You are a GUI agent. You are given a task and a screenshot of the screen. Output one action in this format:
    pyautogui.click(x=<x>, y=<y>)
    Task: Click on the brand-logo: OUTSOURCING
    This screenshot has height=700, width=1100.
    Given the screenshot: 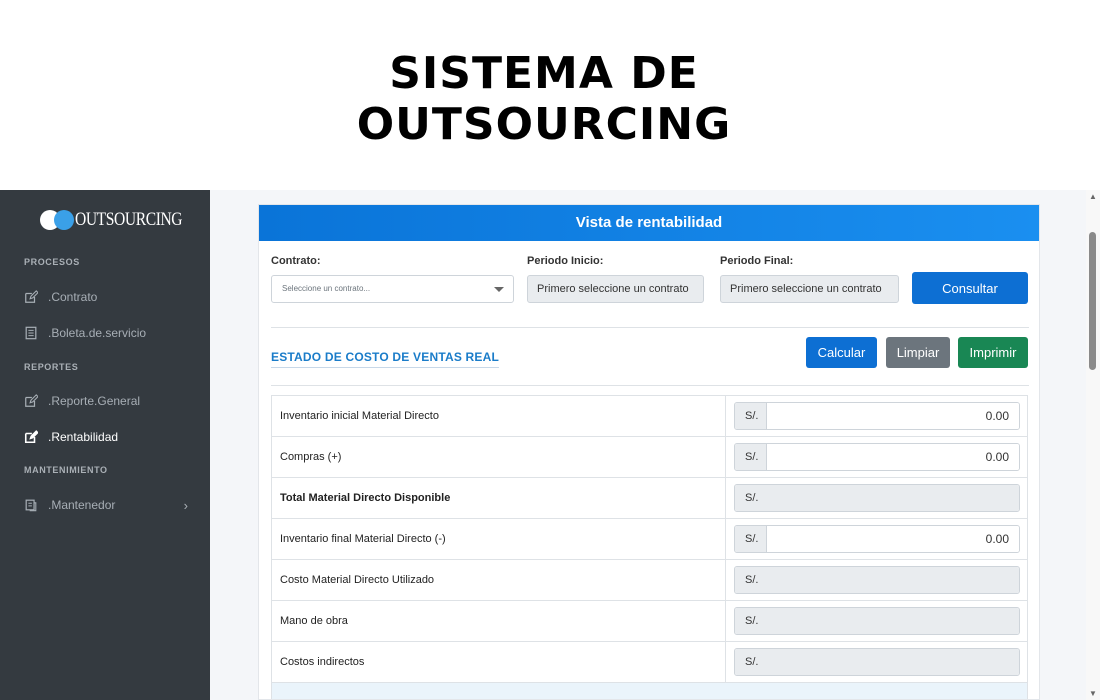 What is the action you would take?
    pyautogui.click(x=123, y=220)
    